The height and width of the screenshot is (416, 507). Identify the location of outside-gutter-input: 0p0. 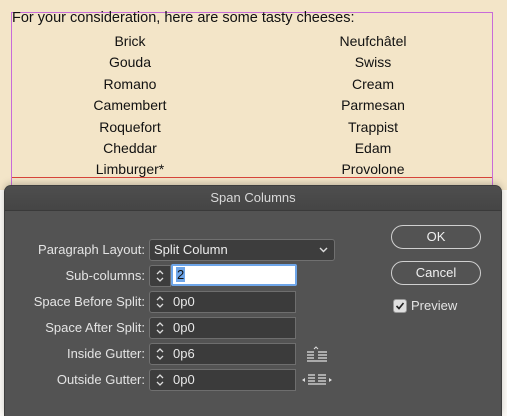
(233, 380).